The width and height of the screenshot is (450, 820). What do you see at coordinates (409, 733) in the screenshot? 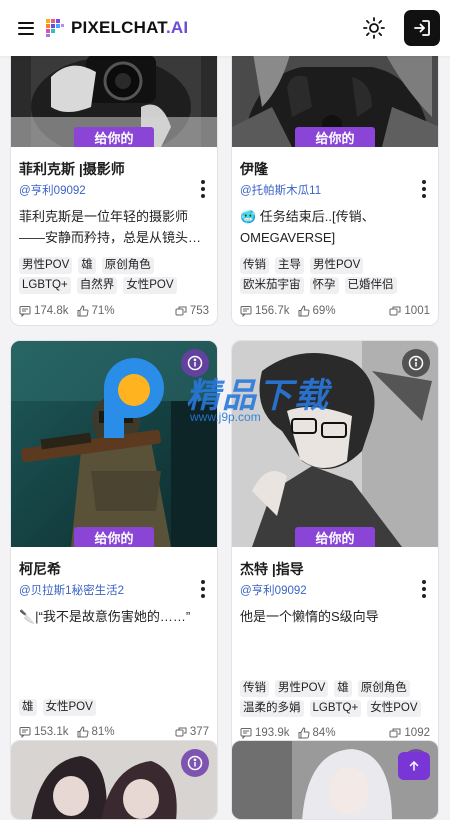
I see `chat-count: 1092` at bounding box center [409, 733].